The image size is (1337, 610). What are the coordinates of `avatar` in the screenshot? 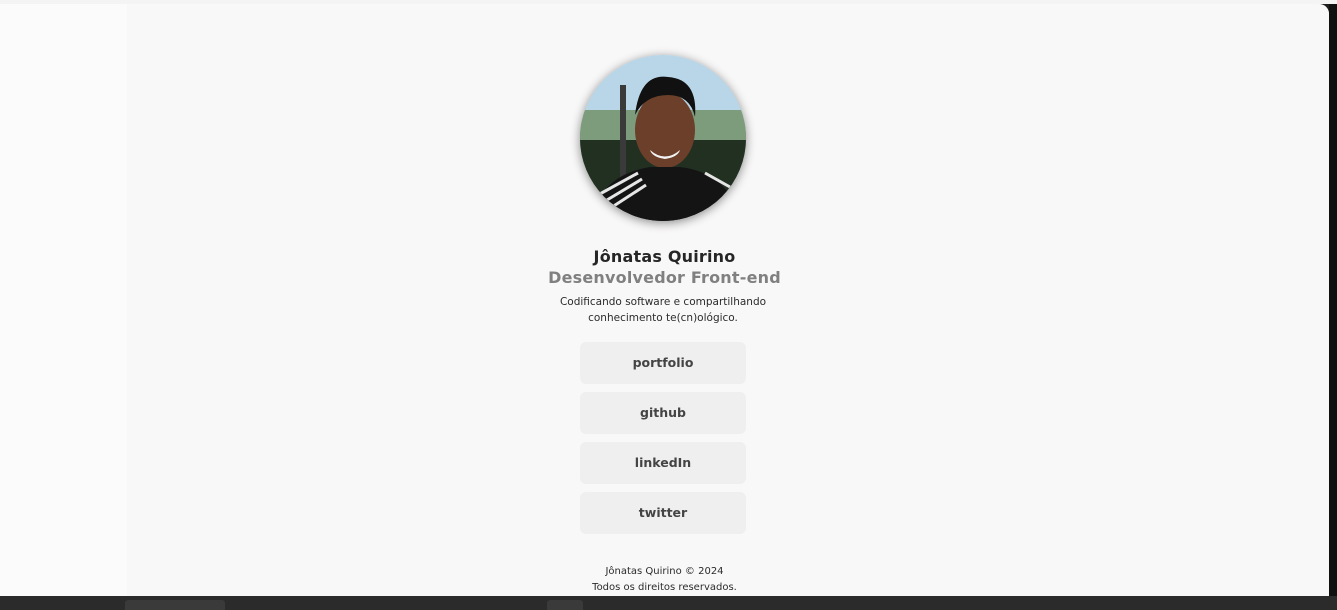 It's located at (663, 138).